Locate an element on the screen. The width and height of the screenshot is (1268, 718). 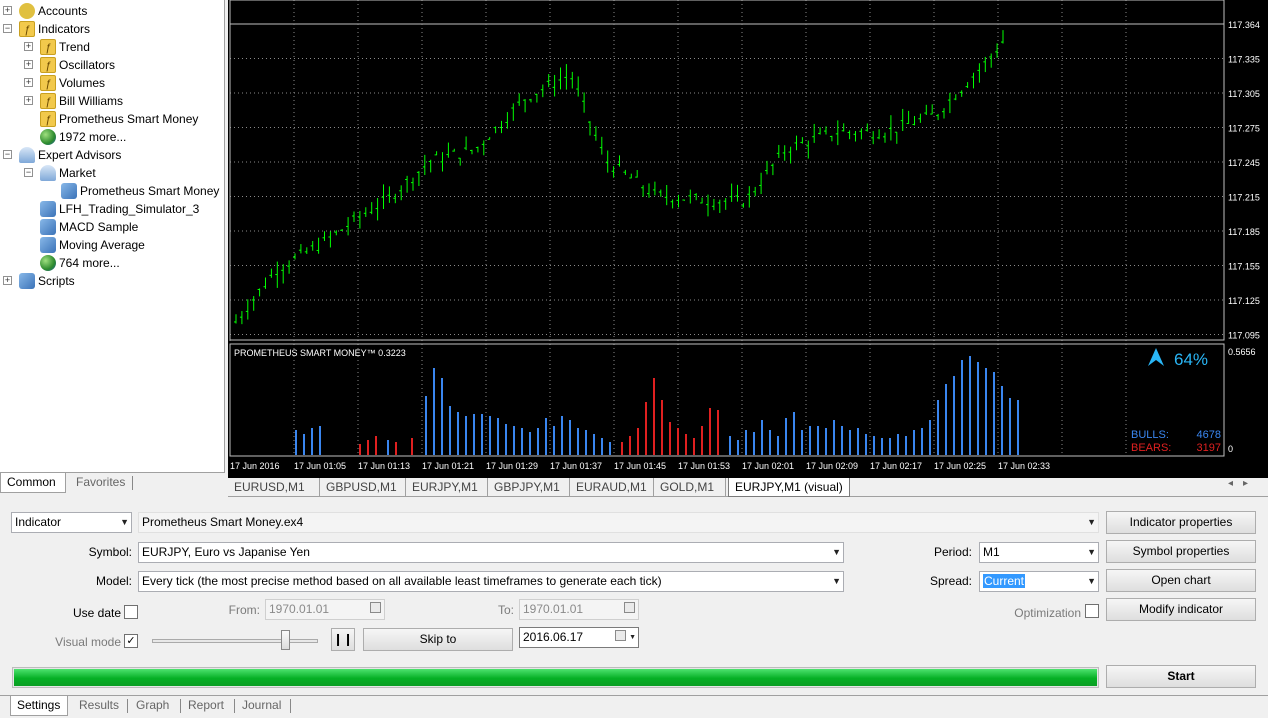
percent-readout: 64% is located at coordinates (1191, 359).